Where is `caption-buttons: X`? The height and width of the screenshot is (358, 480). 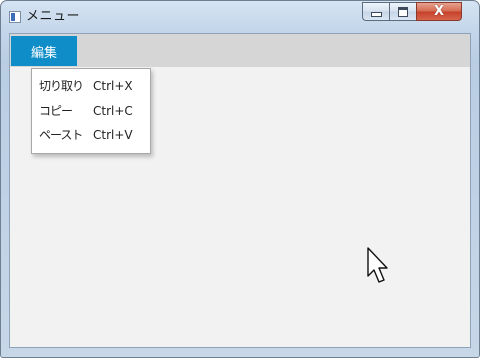 caption-buttons: X is located at coordinates (412, 12).